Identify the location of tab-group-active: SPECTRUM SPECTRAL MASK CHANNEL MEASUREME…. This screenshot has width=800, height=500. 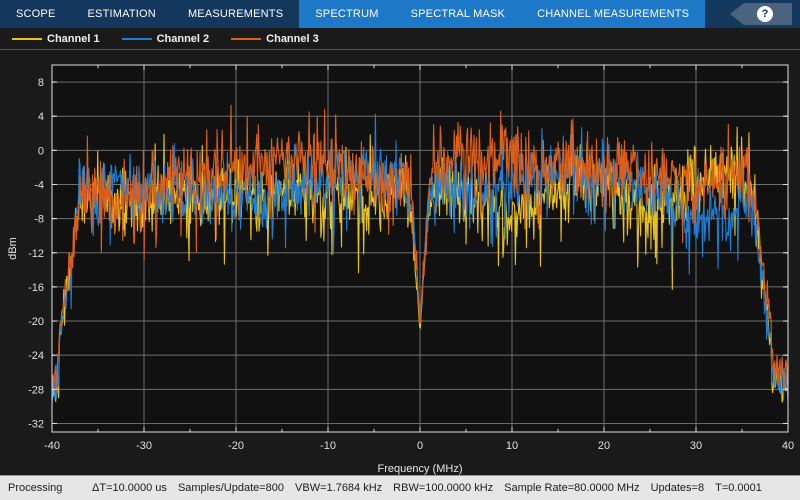
(502, 14).